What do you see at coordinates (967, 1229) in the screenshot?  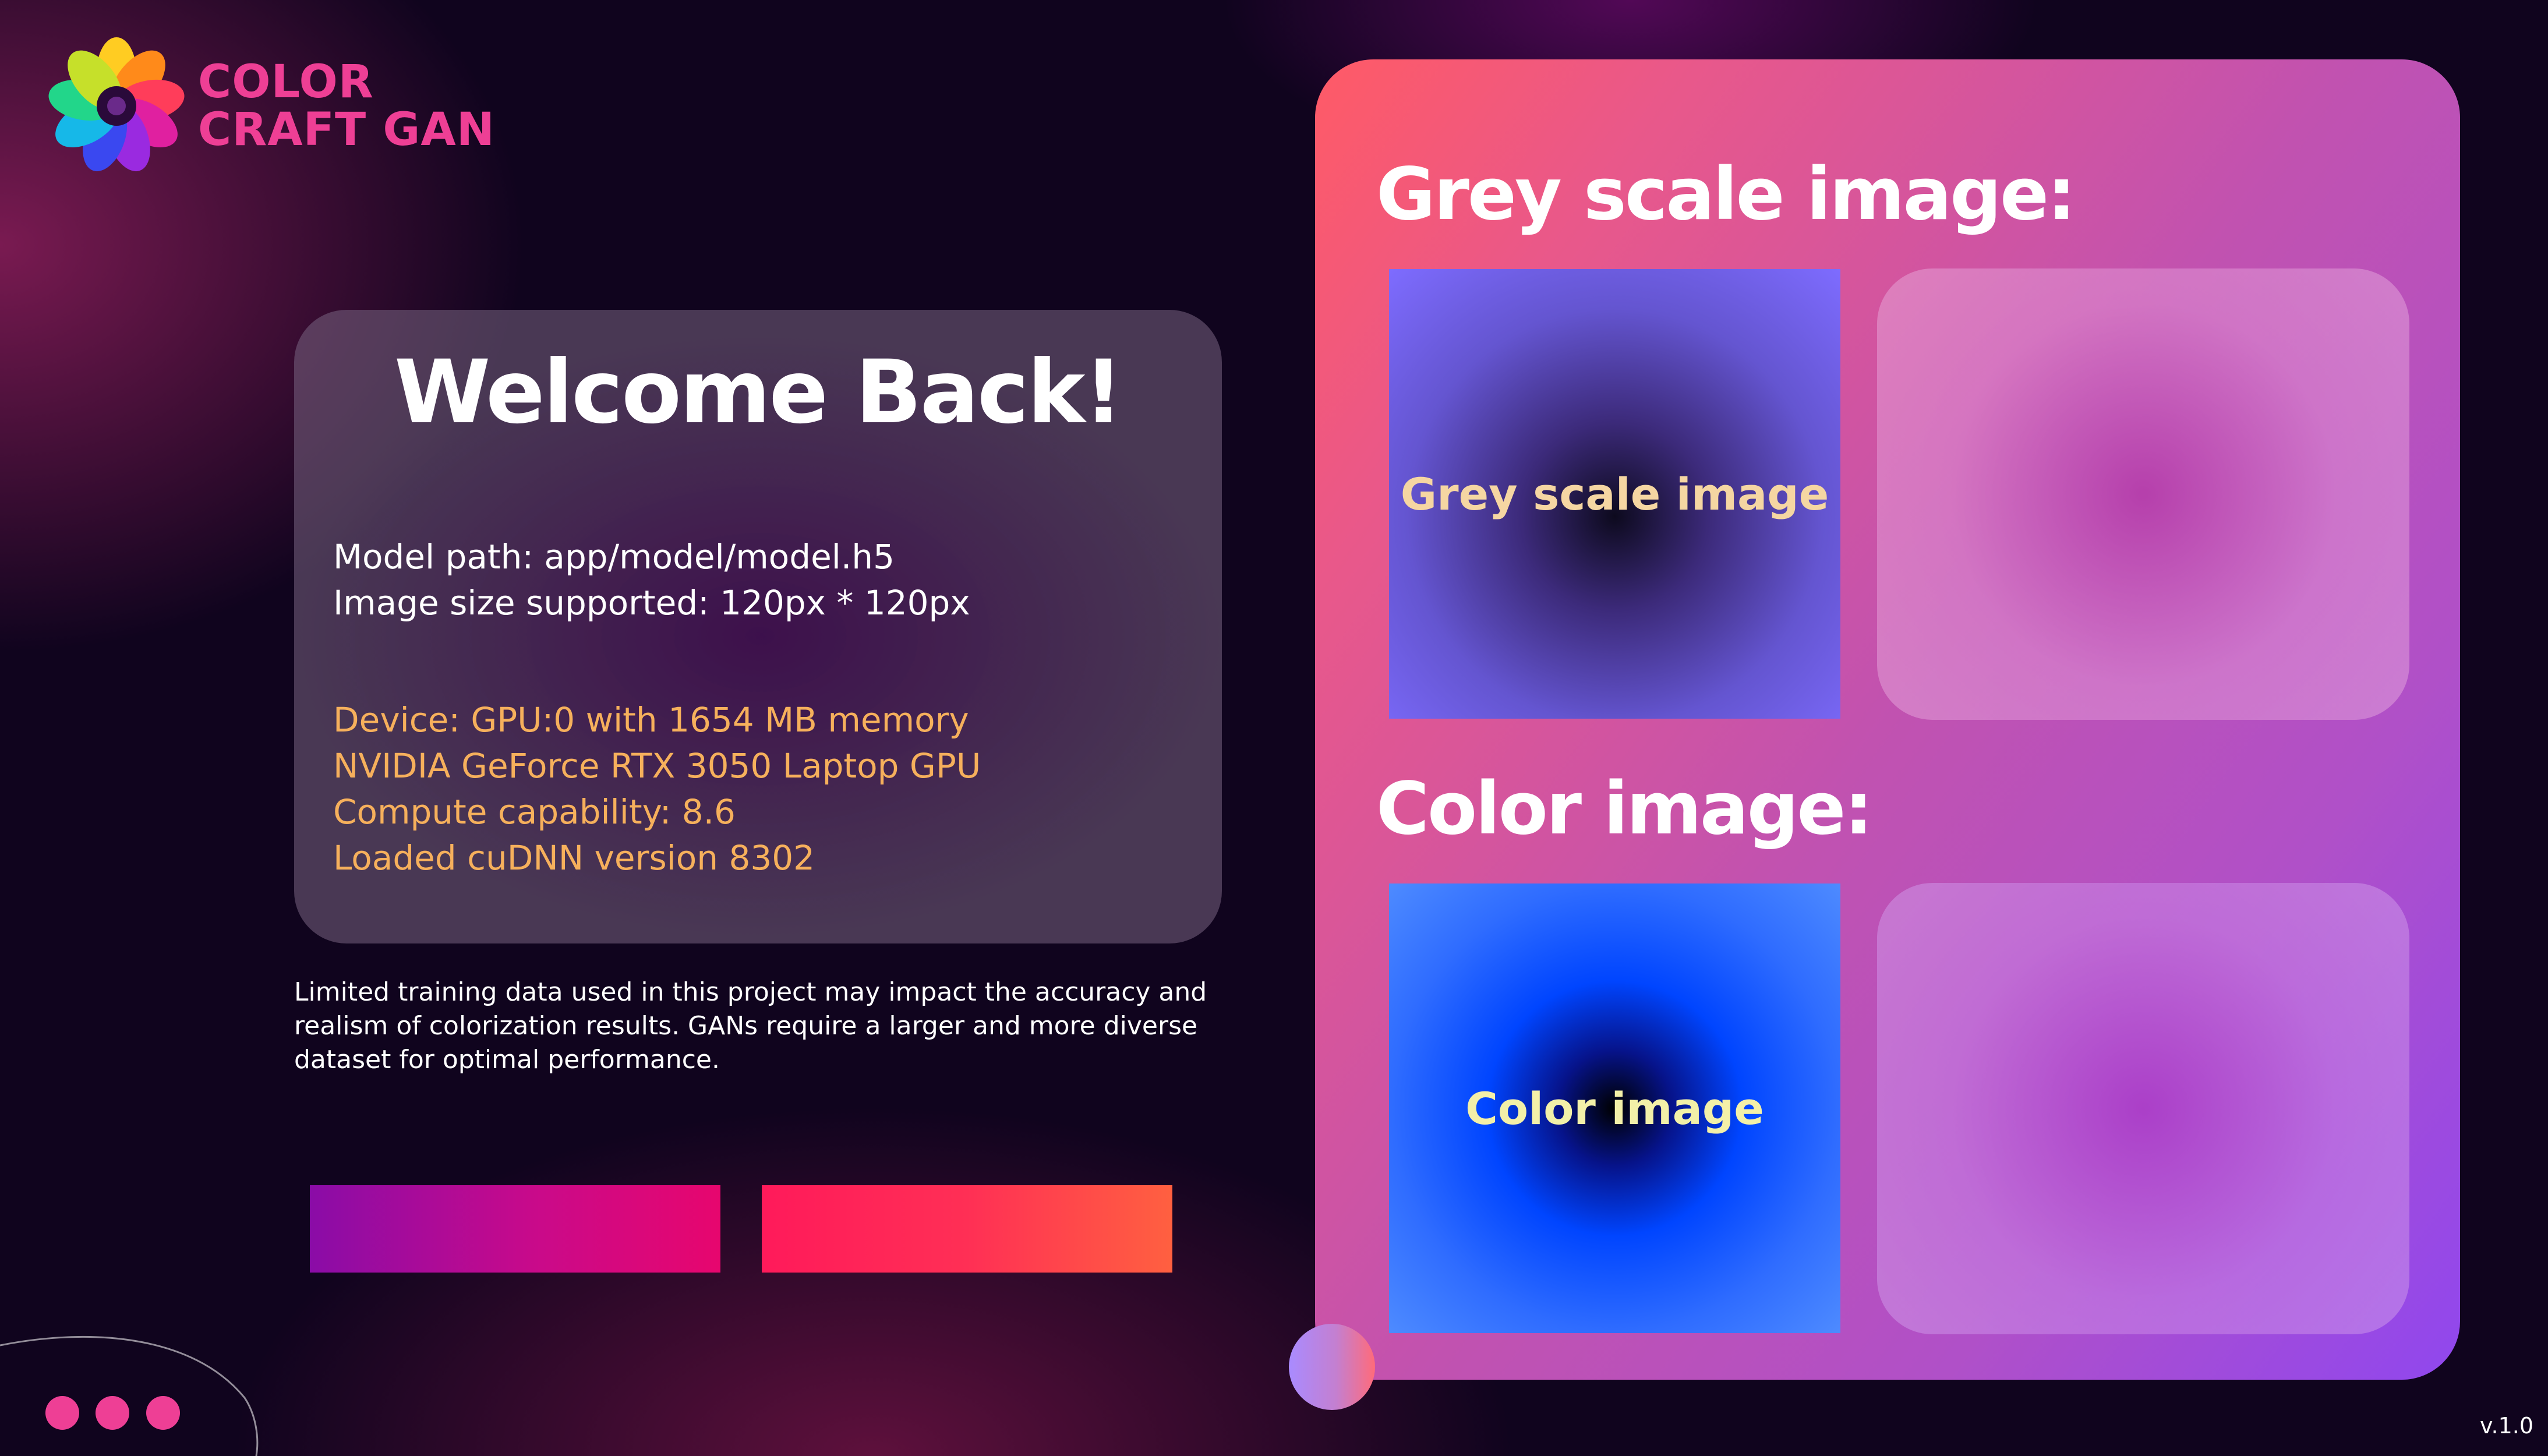 I see `colorize-button` at bounding box center [967, 1229].